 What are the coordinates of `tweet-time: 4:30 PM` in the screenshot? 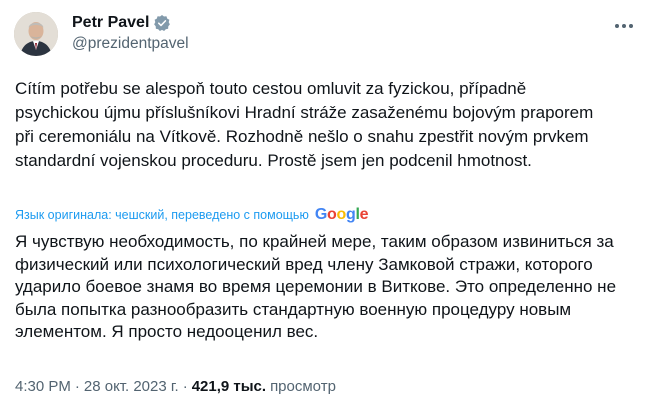 It's located at (43, 386).